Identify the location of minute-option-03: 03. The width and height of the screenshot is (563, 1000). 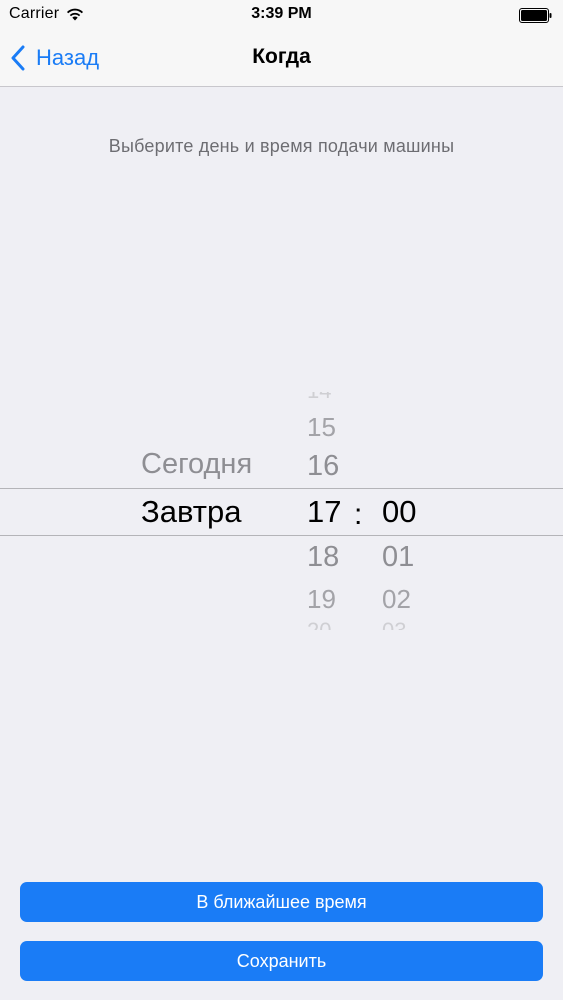
(394, 625).